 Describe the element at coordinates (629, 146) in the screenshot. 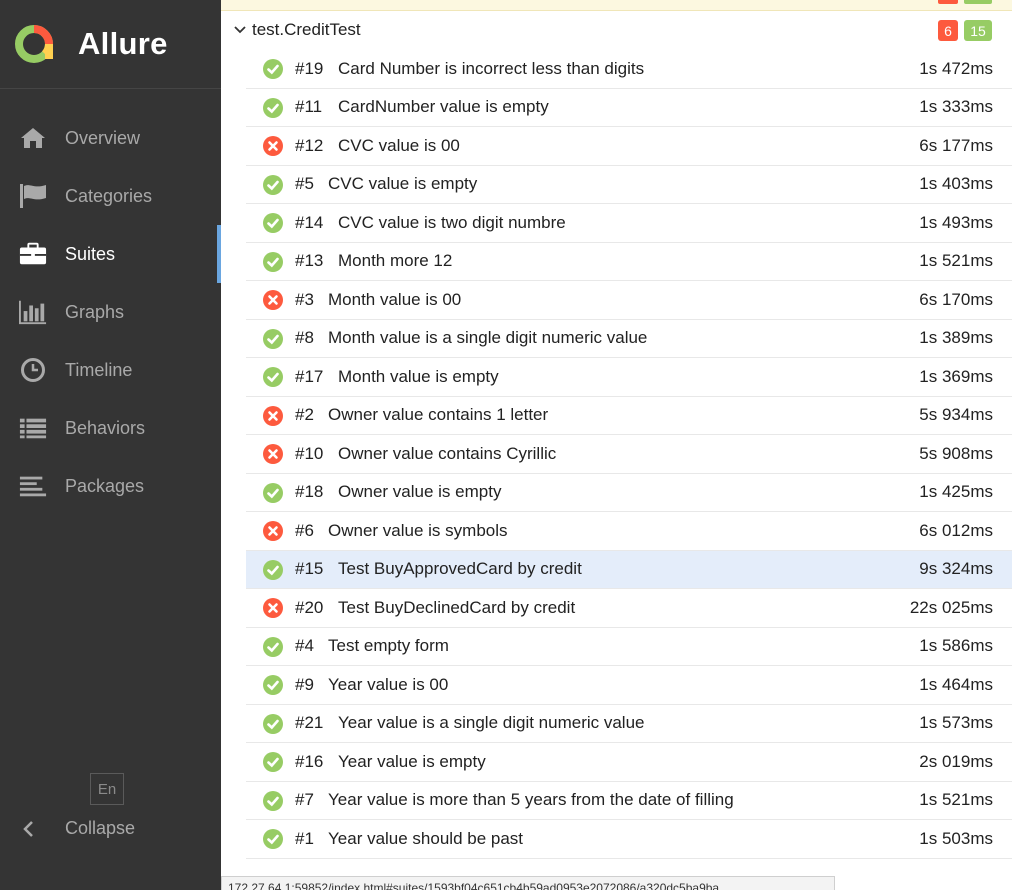

I see `test-row: #12 CVC value is 00 6s 177ms` at that location.